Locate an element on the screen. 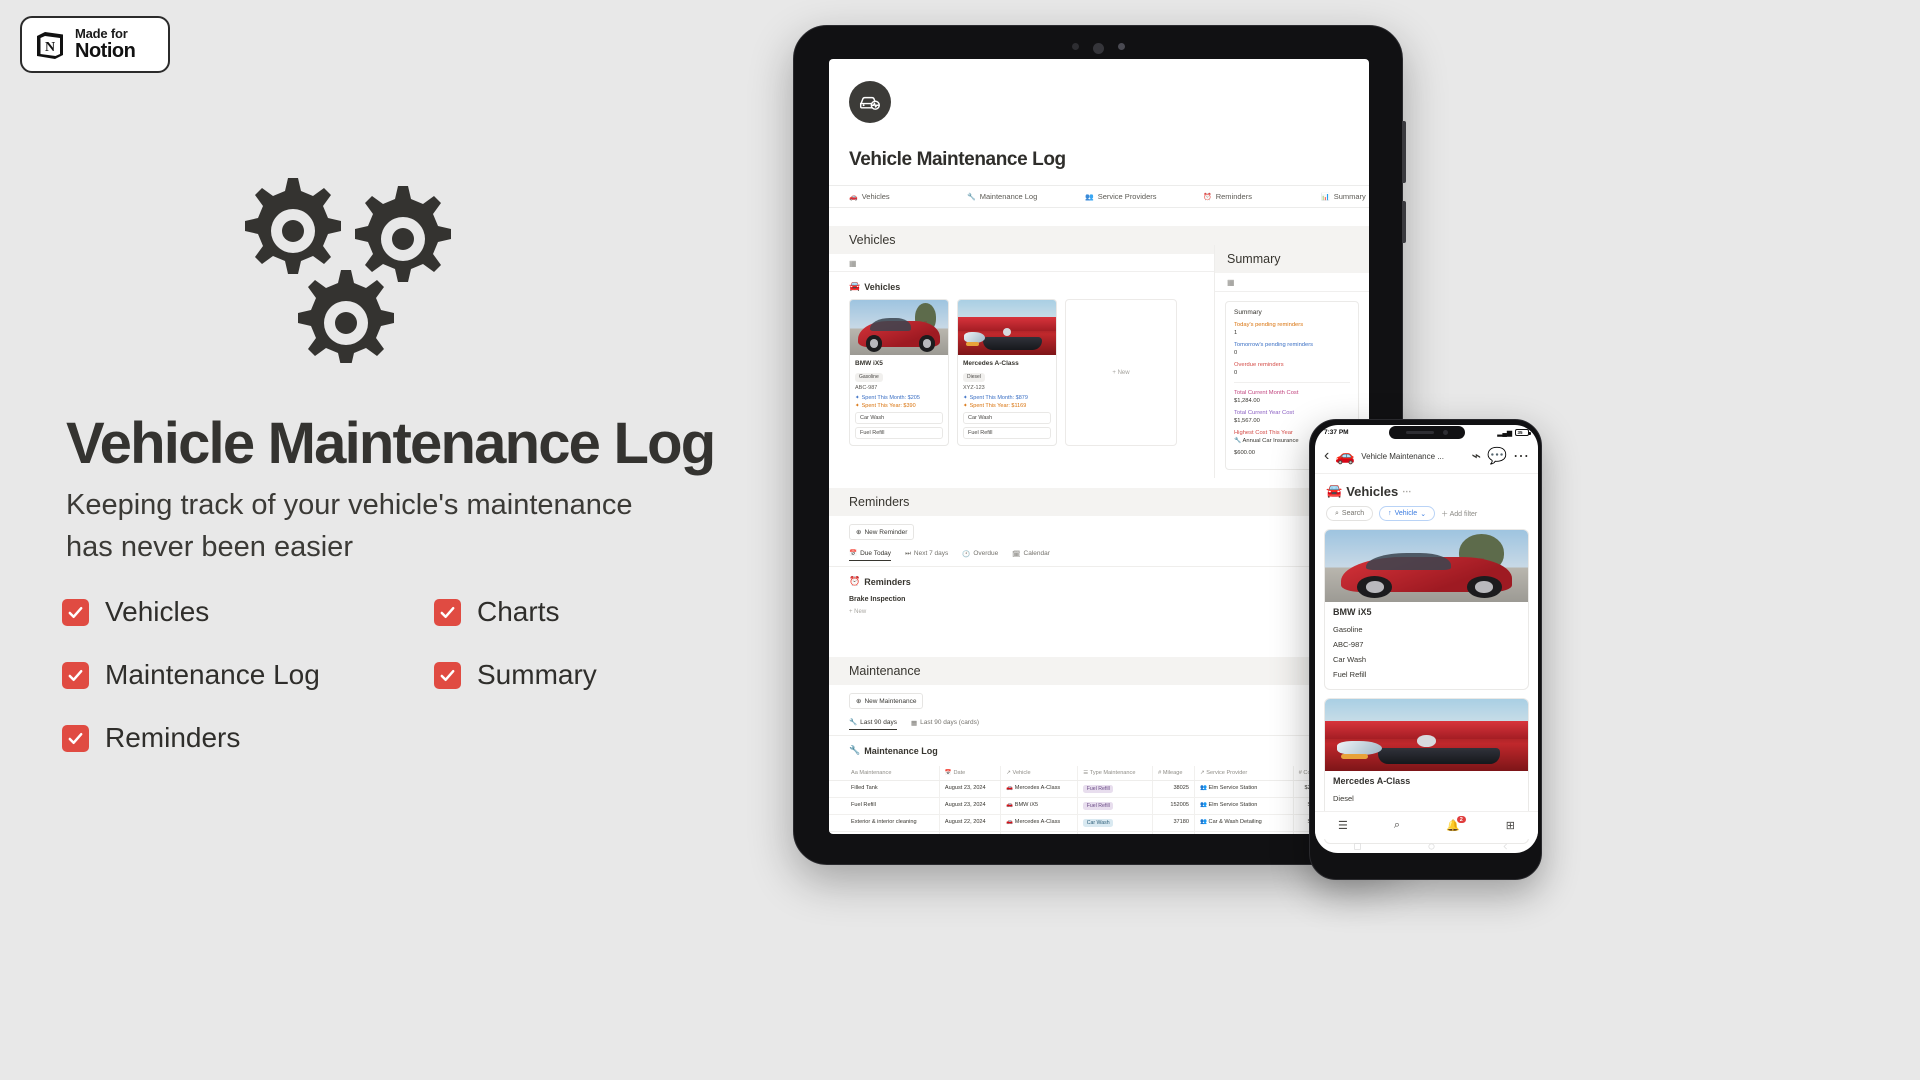 The image size is (1920, 1080). tab-summary: 📊 Summary is located at coordinates (1345, 196).